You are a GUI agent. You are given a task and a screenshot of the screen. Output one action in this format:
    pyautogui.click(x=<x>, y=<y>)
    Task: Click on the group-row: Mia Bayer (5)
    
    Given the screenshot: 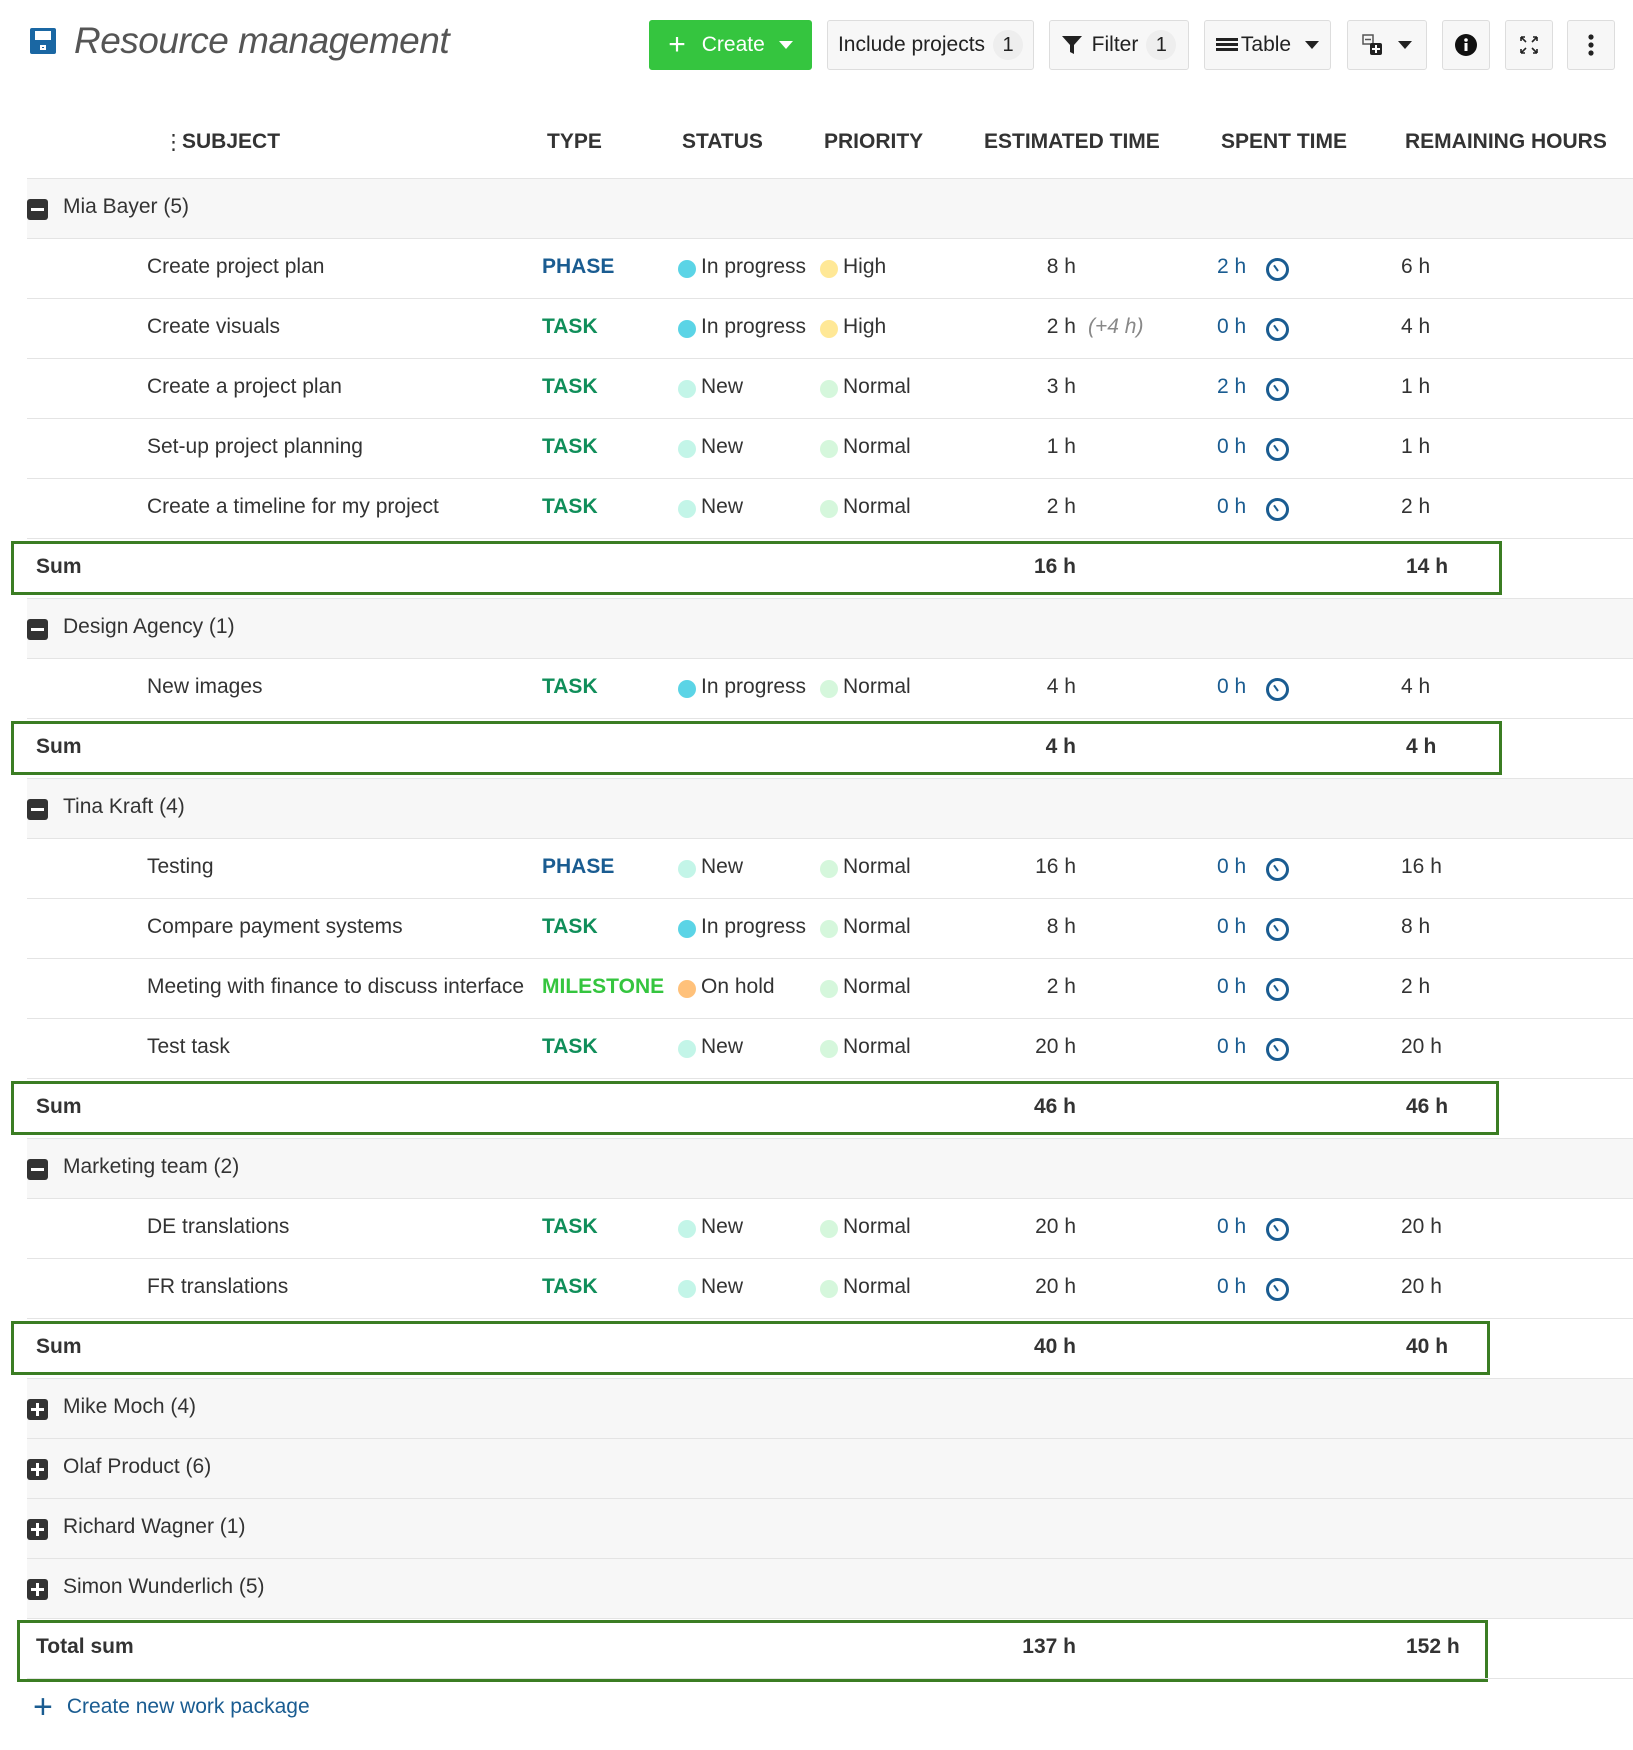 What is the action you would take?
    pyautogui.click(x=830, y=208)
    